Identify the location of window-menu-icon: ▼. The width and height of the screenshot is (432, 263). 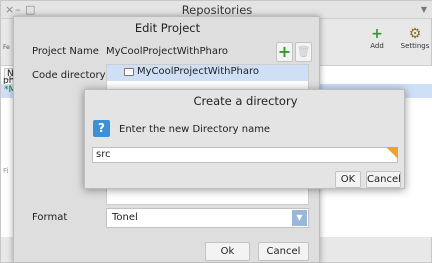
(424, 9).